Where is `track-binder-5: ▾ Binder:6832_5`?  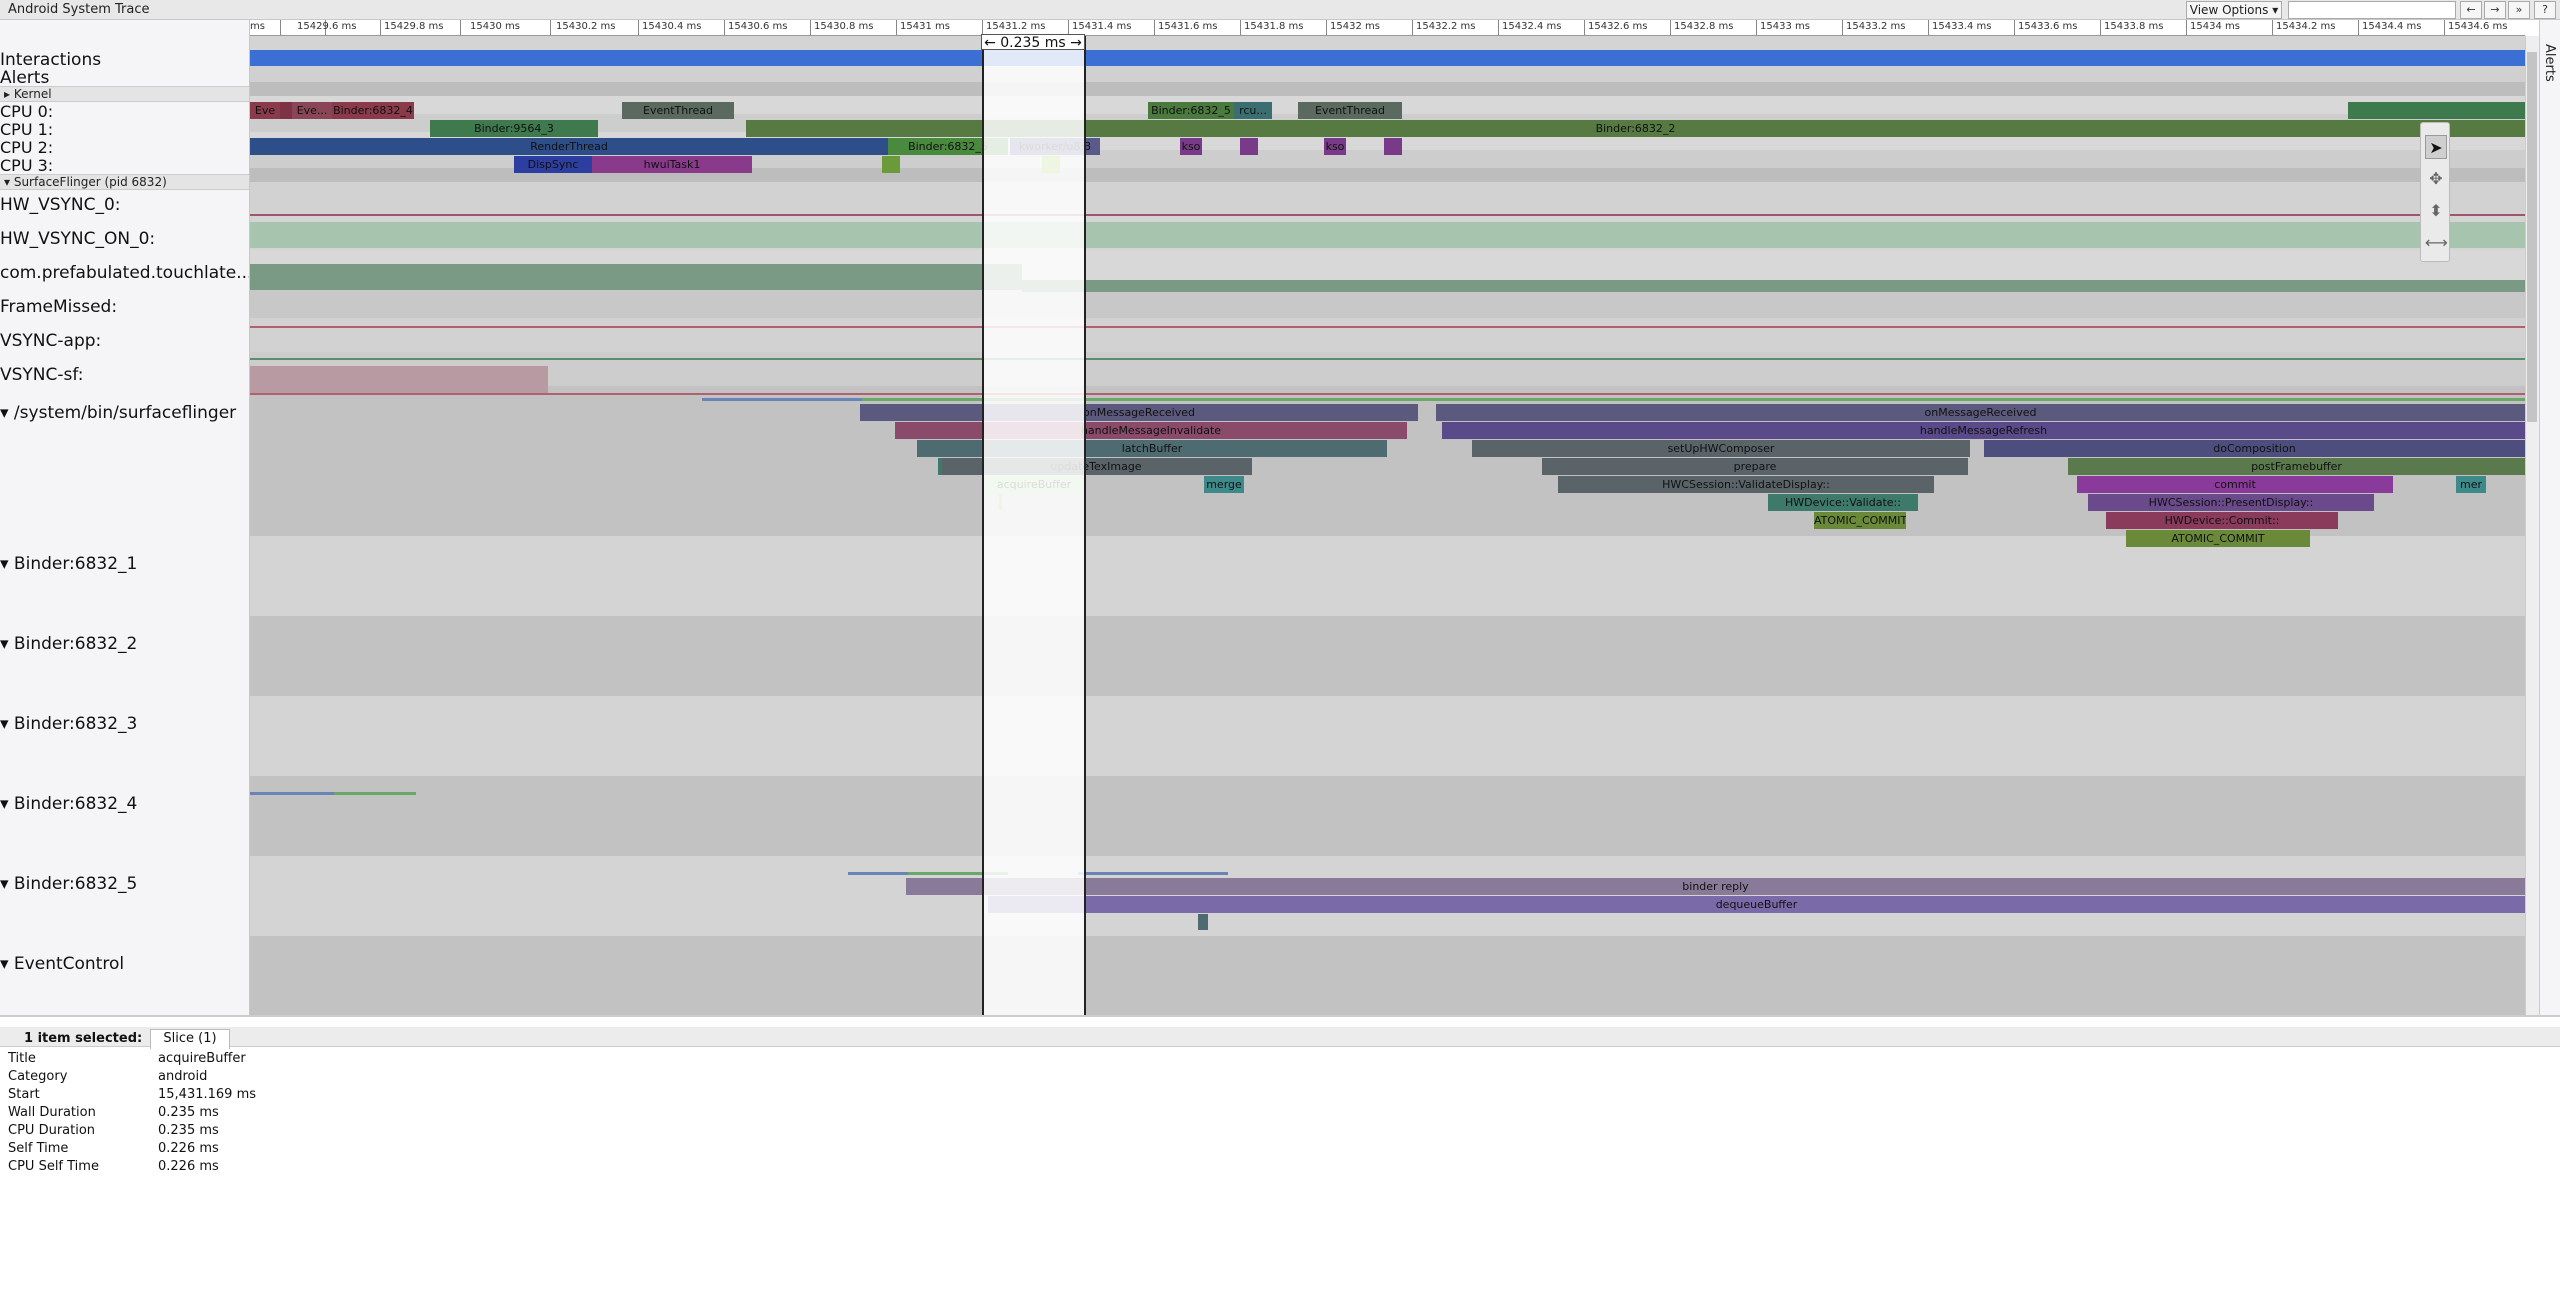
track-binder-5: ▾ Binder:6832_5 is located at coordinates (68, 884).